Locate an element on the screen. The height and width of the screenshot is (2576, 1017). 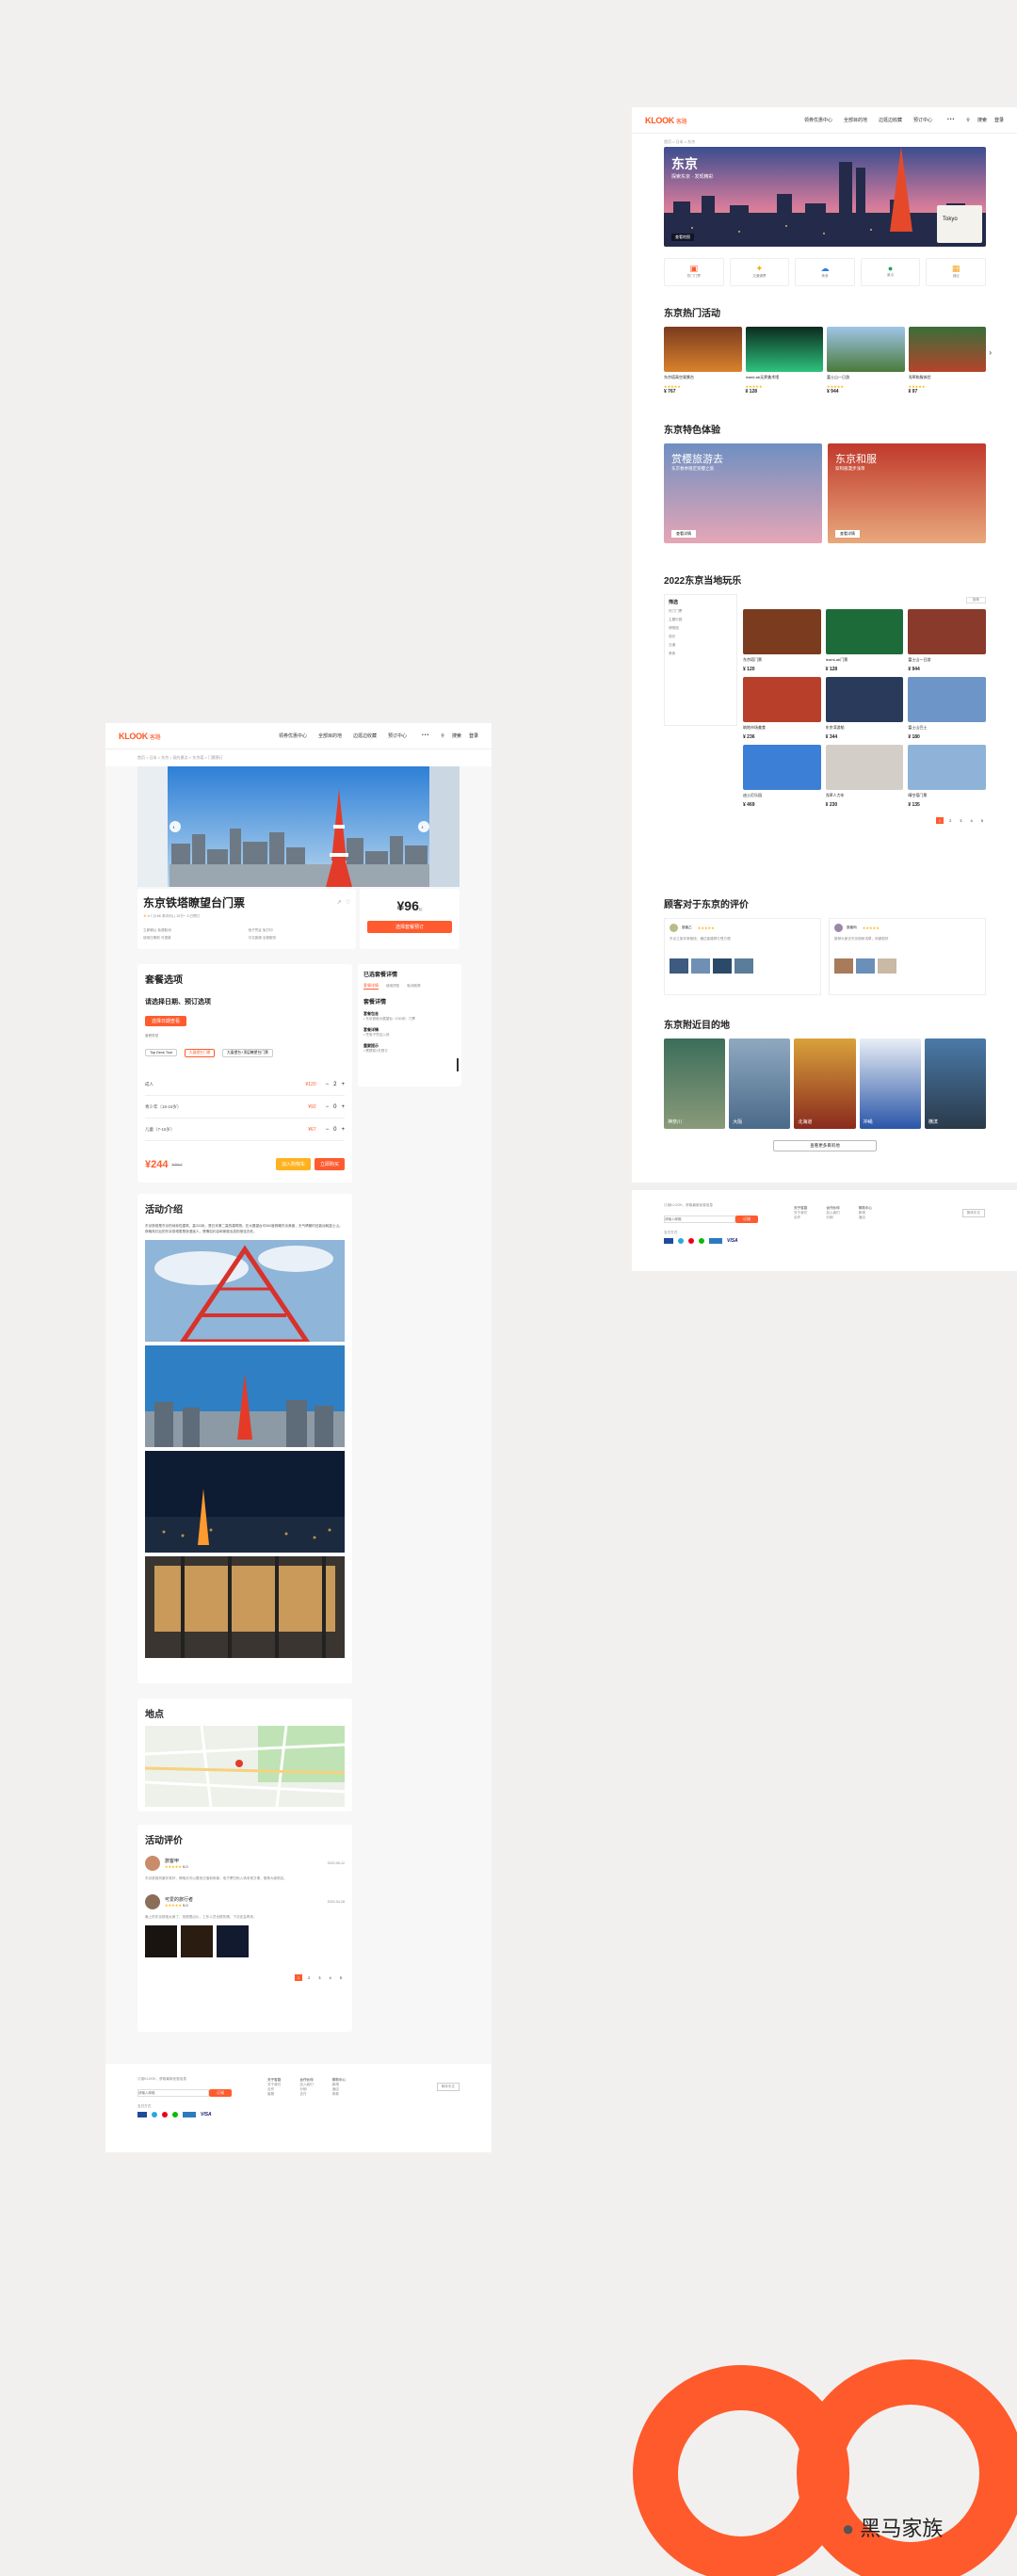
destination-card: 北海道 is located at coordinates (825, 1083).